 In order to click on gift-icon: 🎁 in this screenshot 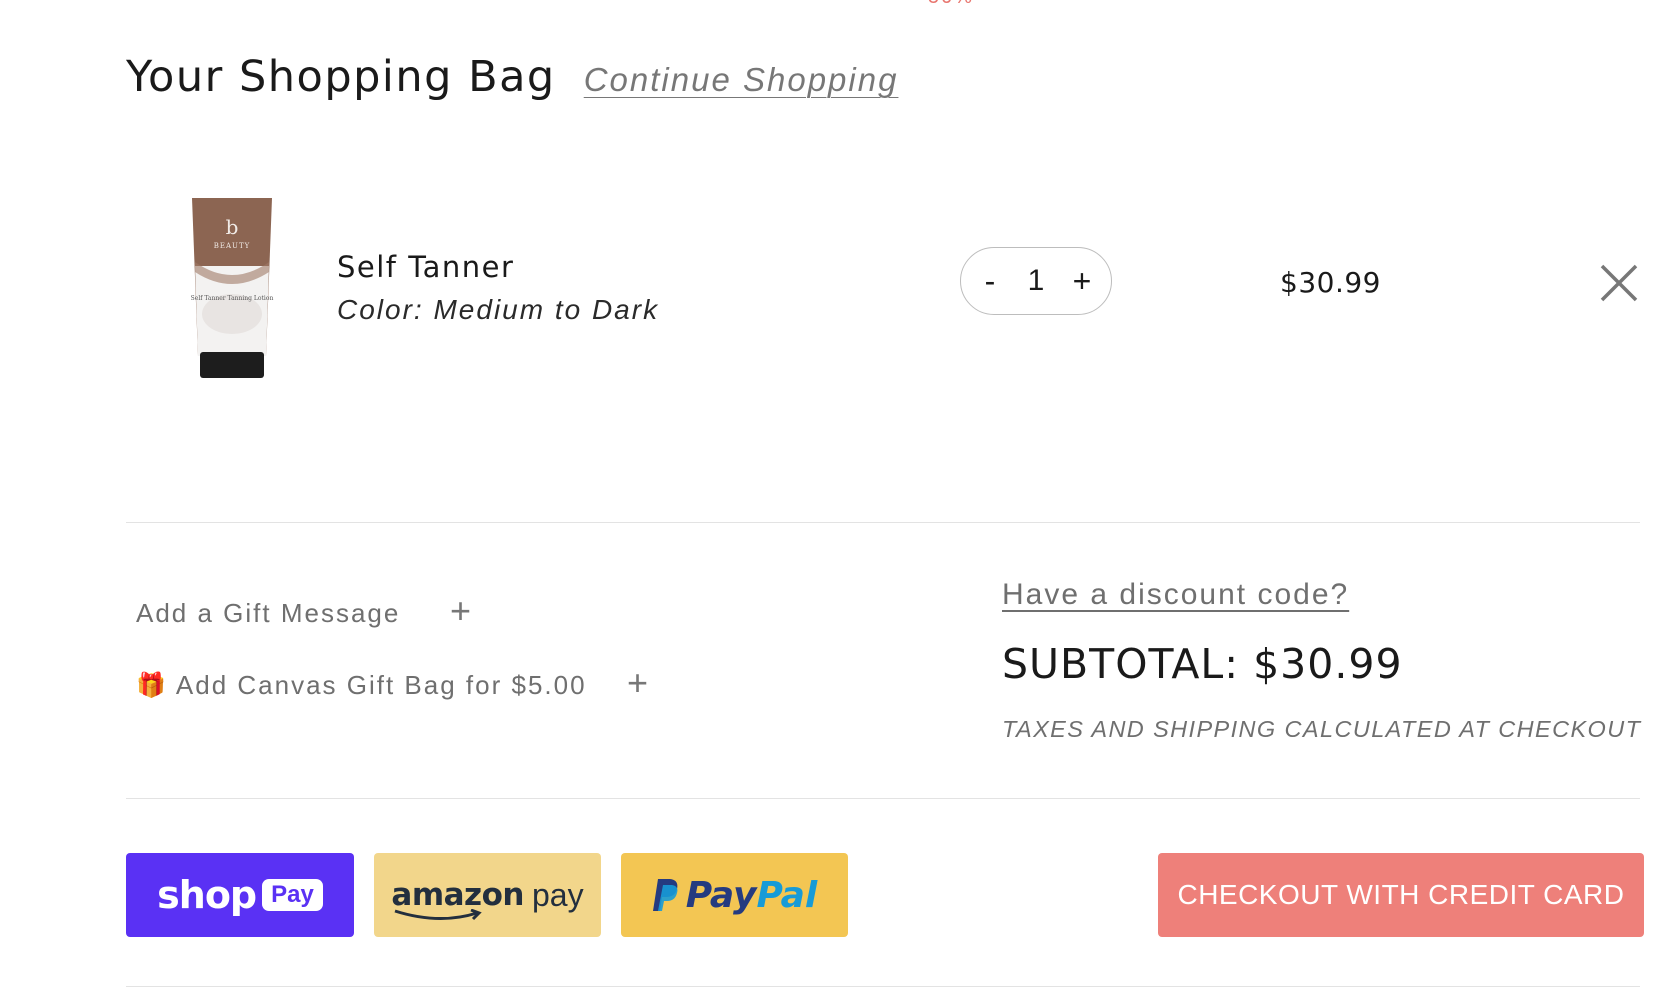, I will do `click(152, 685)`.